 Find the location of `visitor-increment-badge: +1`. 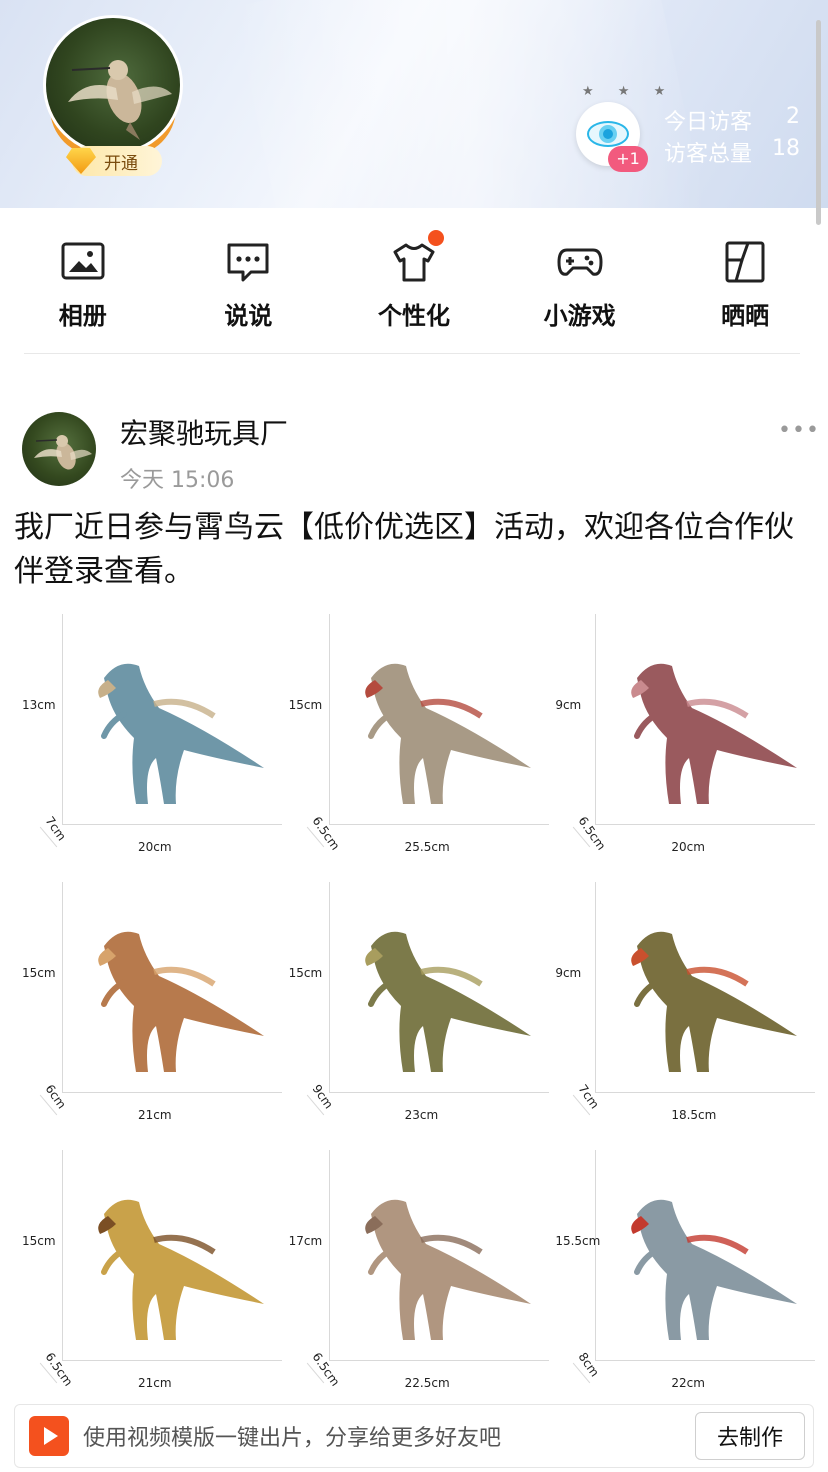

visitor-increment-badge: +1 is located at coordinates (628, 159).